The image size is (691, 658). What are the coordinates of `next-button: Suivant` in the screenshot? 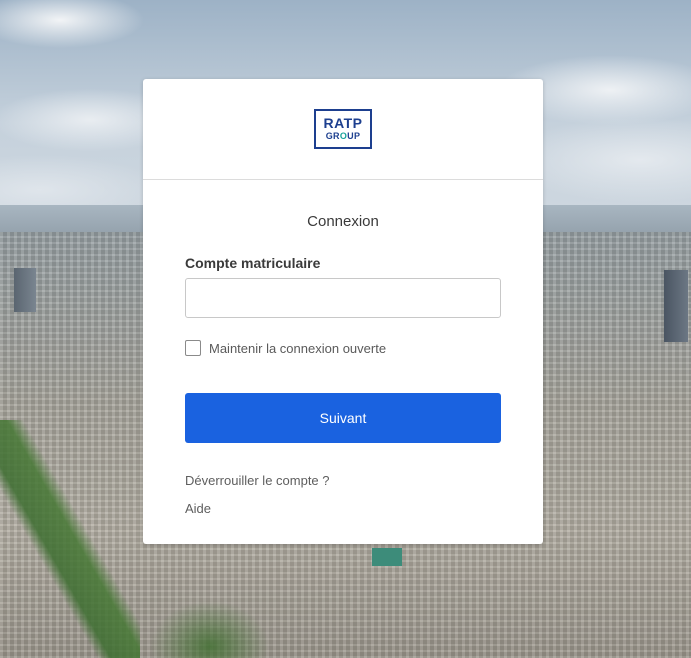 It's located at (343, 418).